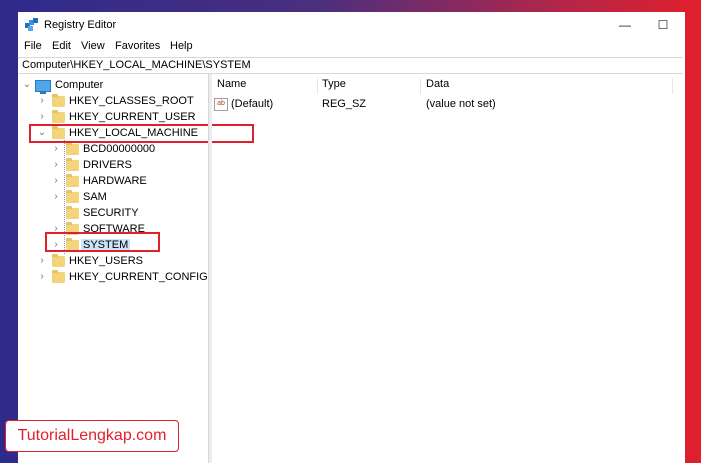 This screenshot has height=463, width=701. Describe the element at coordinates (221, 104) in the screenshot. I see `string-value-icon: ab` at that location.